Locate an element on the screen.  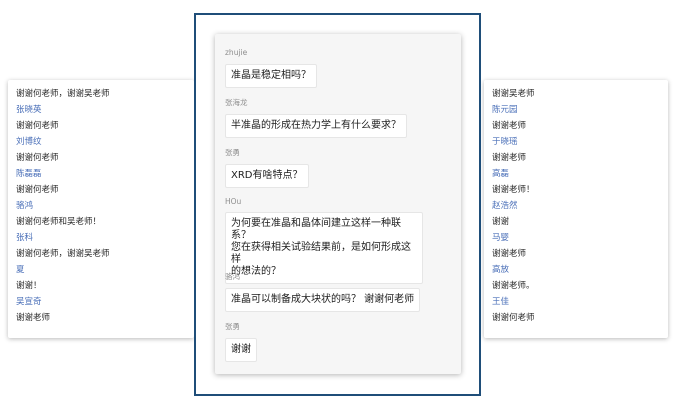
chat-message-text: 谢谢老师。 is located at coordinates (513, 286).